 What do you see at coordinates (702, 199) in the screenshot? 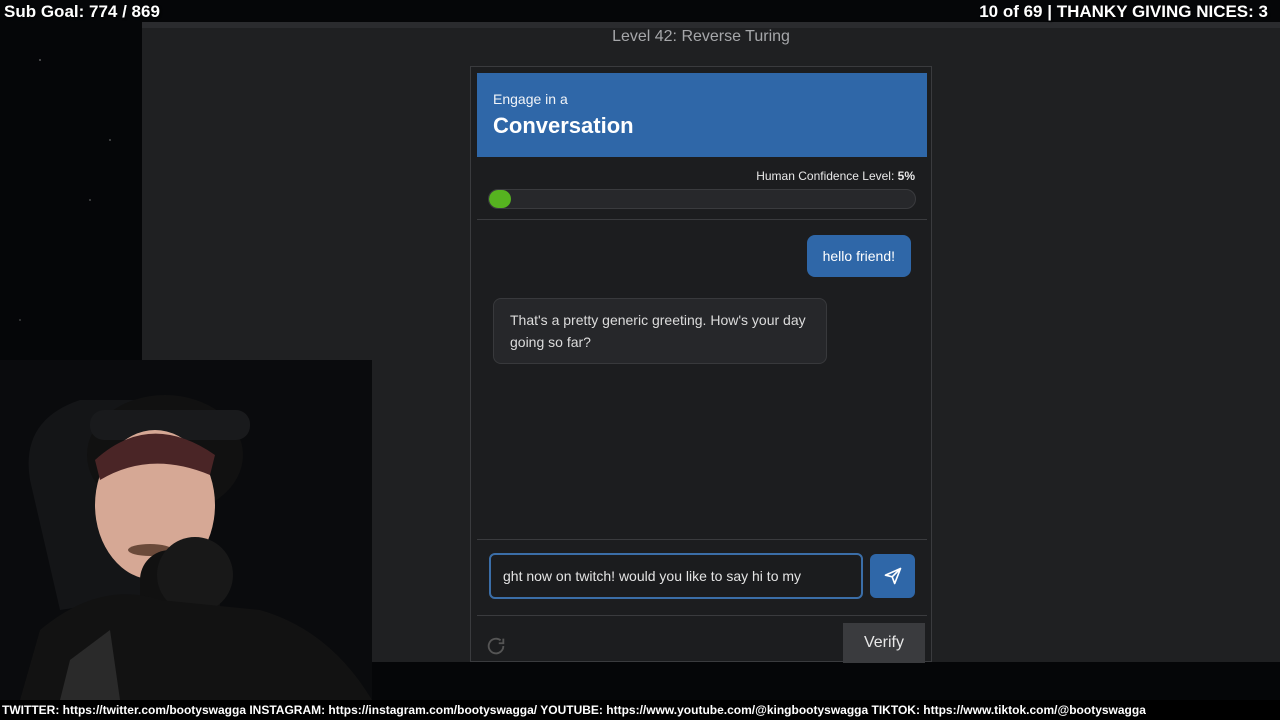
I see `confidence-progress-bar` at bounding box center [702, 199].